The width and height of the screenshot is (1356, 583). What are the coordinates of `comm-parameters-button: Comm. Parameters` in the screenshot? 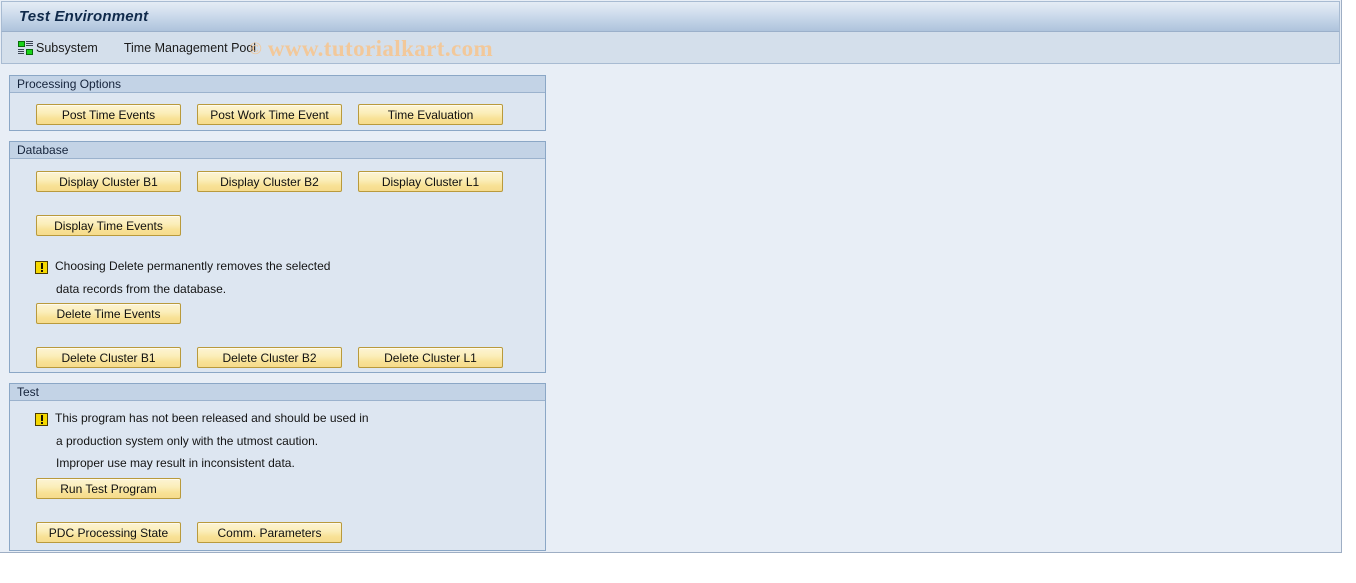 It's located at (269, 532).